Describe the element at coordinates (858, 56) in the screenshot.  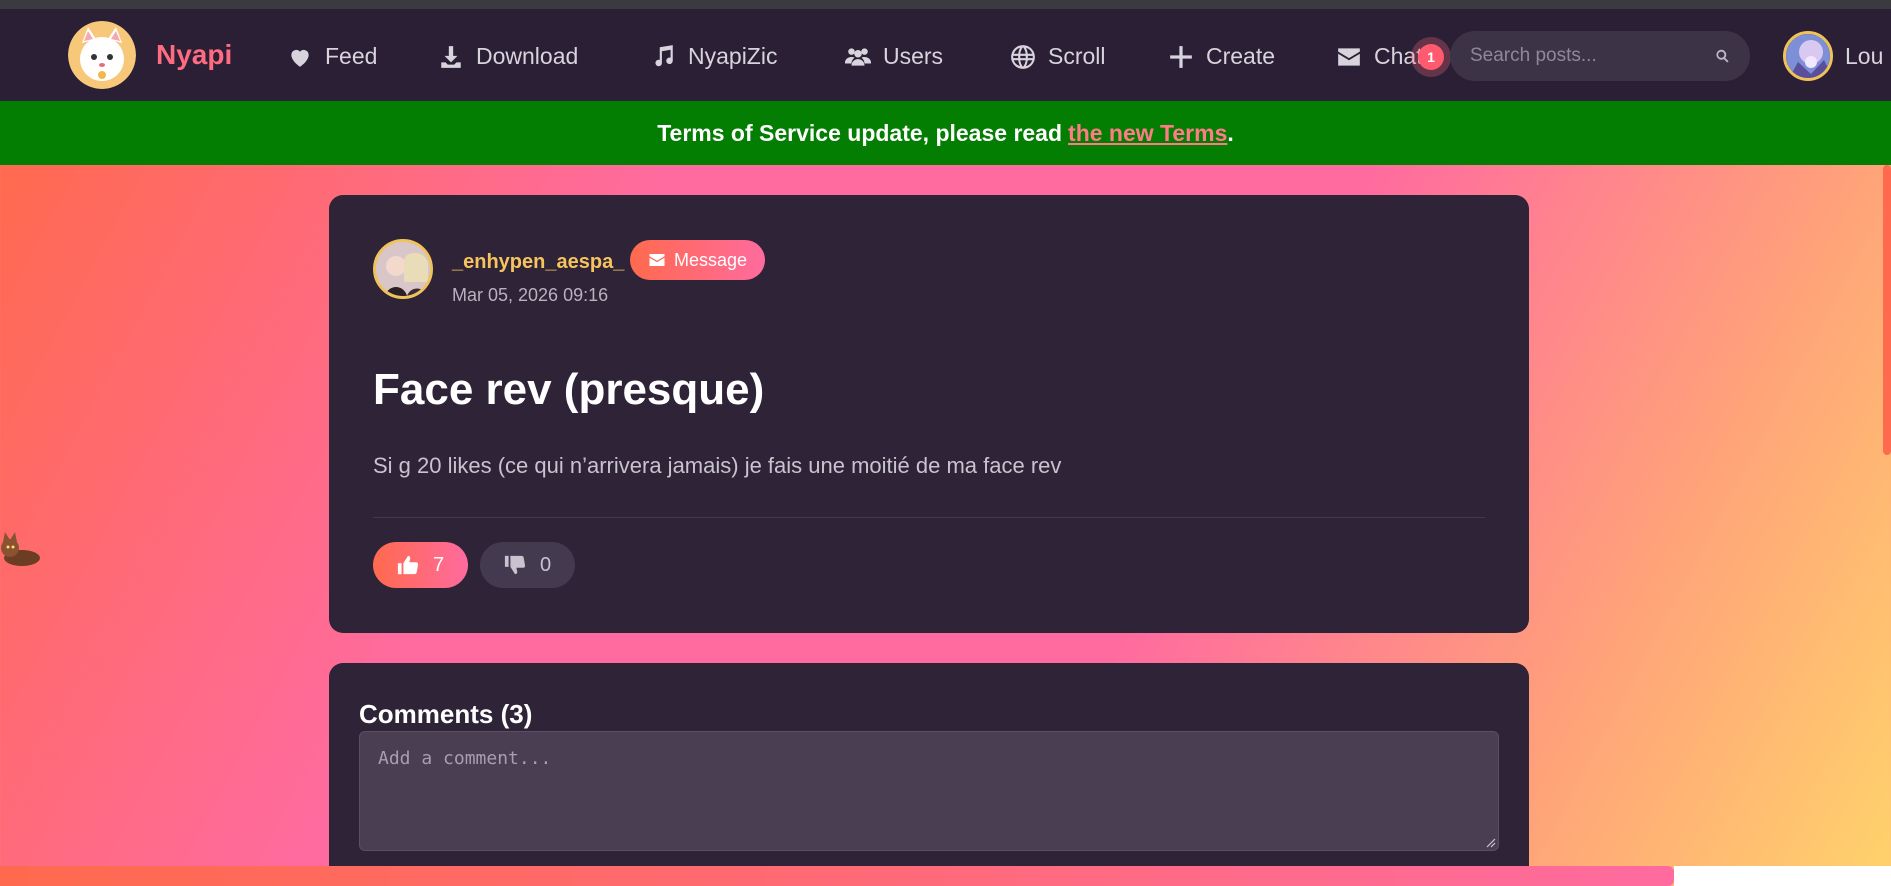
I see `users-icon` at that location.